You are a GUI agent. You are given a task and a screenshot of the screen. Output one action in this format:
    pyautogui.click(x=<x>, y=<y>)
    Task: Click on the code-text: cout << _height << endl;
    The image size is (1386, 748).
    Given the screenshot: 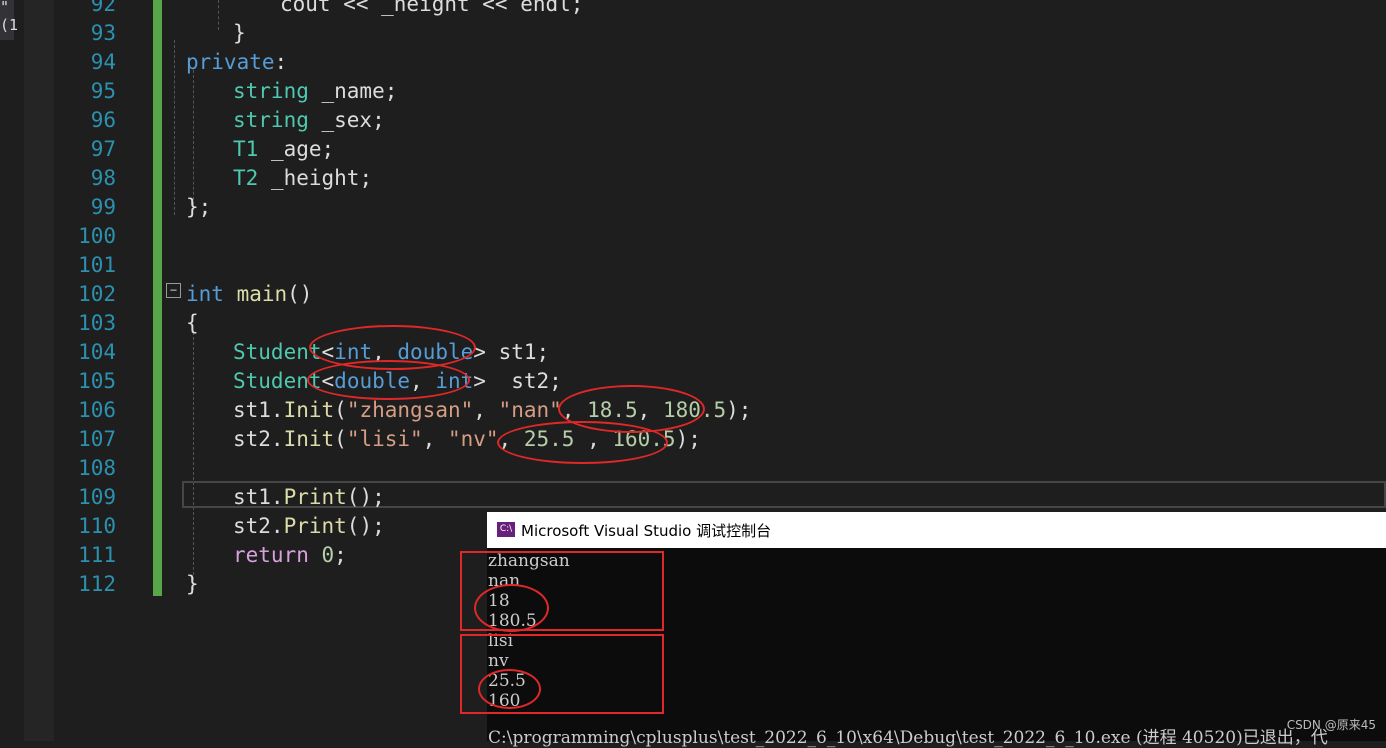 What is the action you would take?
    pyautogui.click(x=432, y=8)
    